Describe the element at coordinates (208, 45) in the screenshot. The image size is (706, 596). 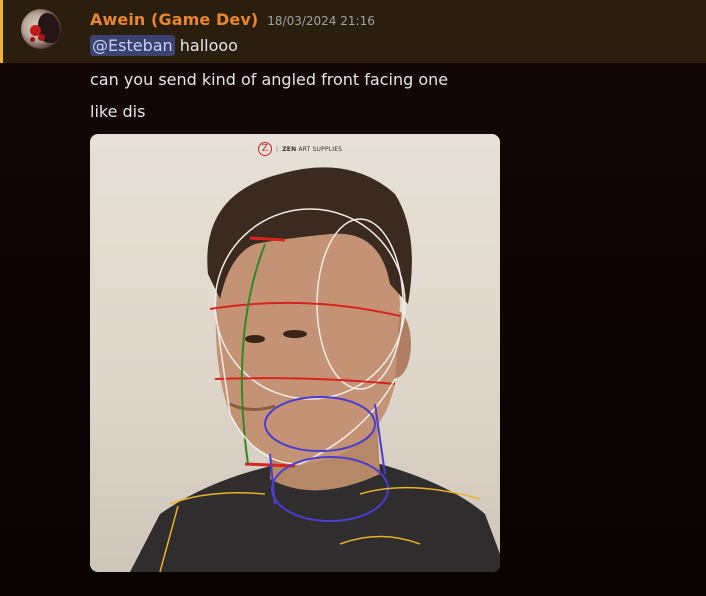
I see `message-text: hallooo` at that location.